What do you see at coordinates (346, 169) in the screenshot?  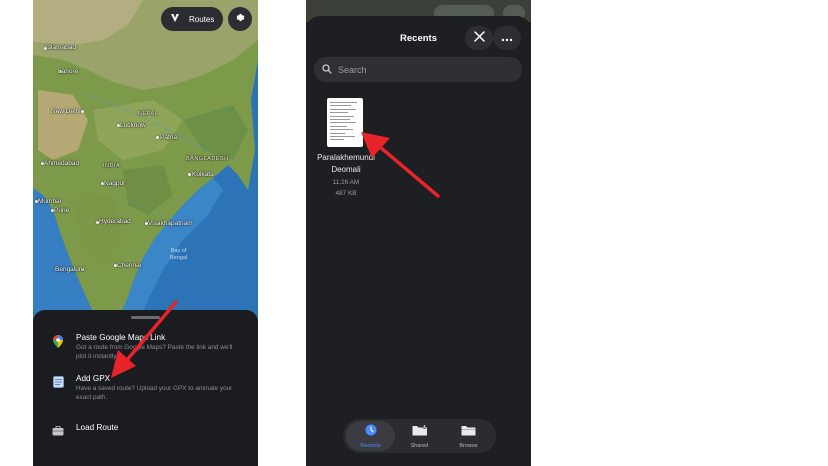 I see `file-name-line2: Deomali` at bounding box center [346, 169].